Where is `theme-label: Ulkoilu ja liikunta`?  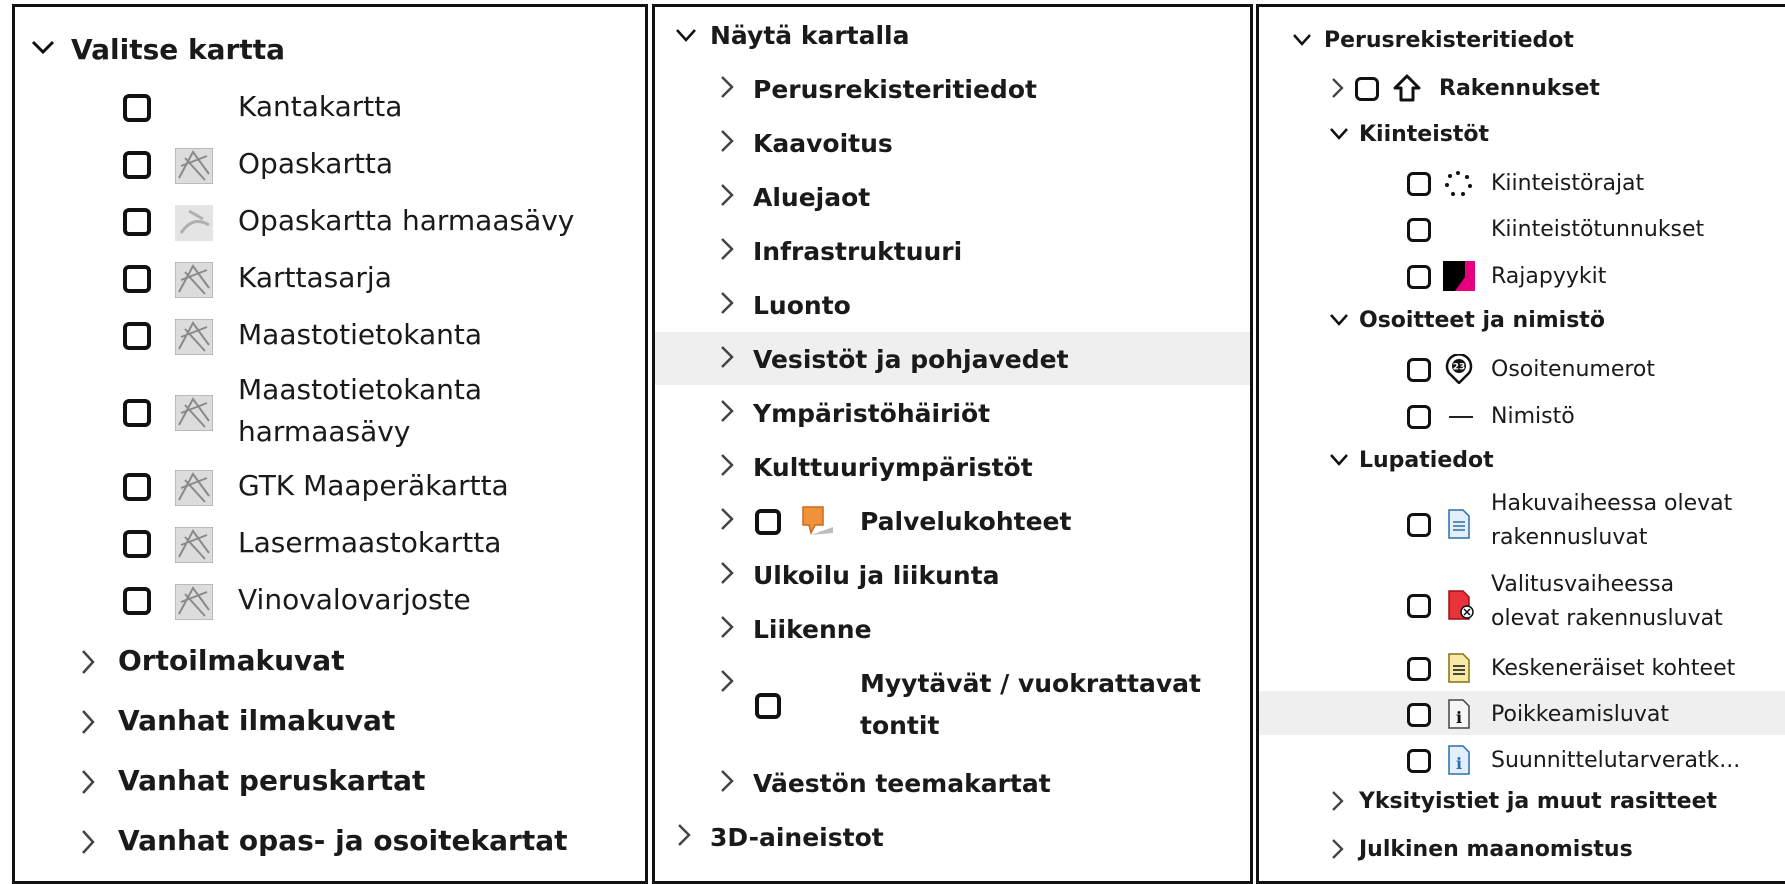
theme-label: Ulkoilu ja liikunta is located at coordinates (876, 575).